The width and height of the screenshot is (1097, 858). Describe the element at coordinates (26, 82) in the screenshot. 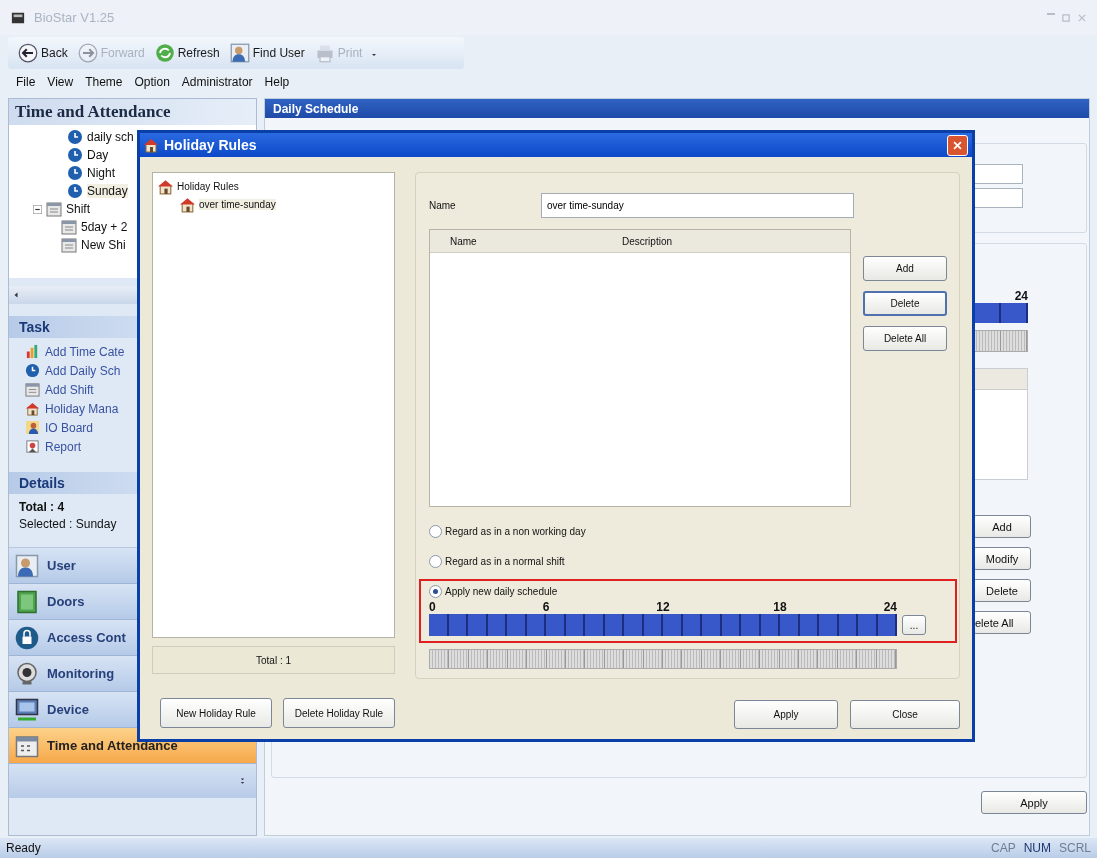

I see `menu-item: File` at that location.